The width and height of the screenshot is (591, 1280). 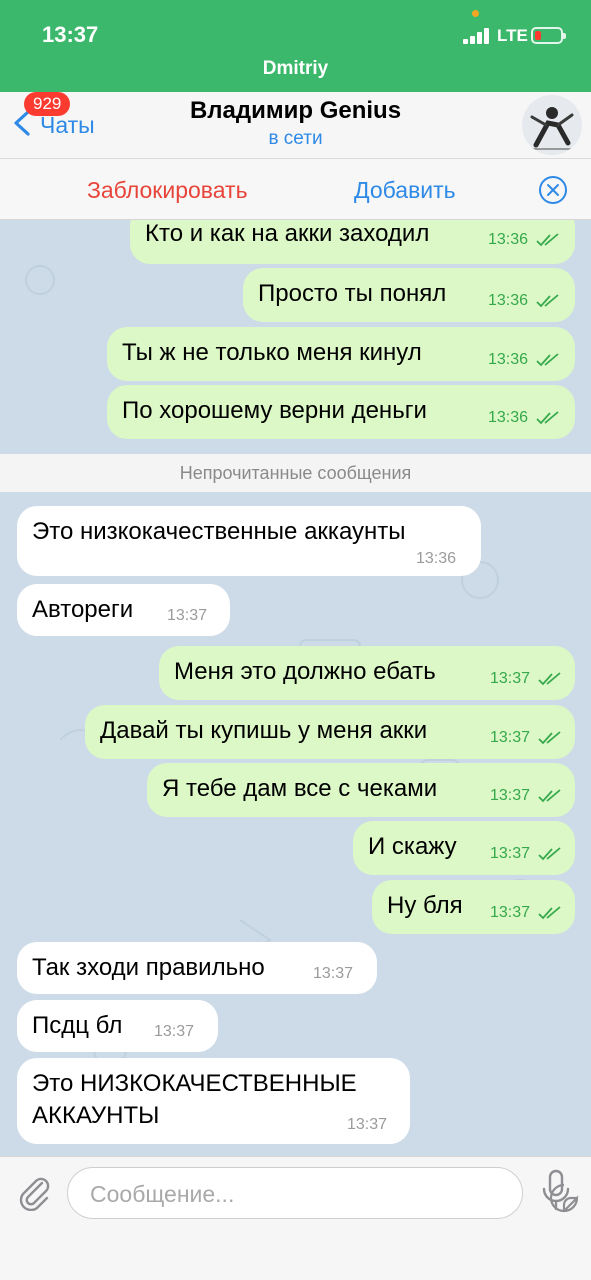 I want to click on message-bubble: Так зходи правильно 13:37, so click(x=197, y=968).